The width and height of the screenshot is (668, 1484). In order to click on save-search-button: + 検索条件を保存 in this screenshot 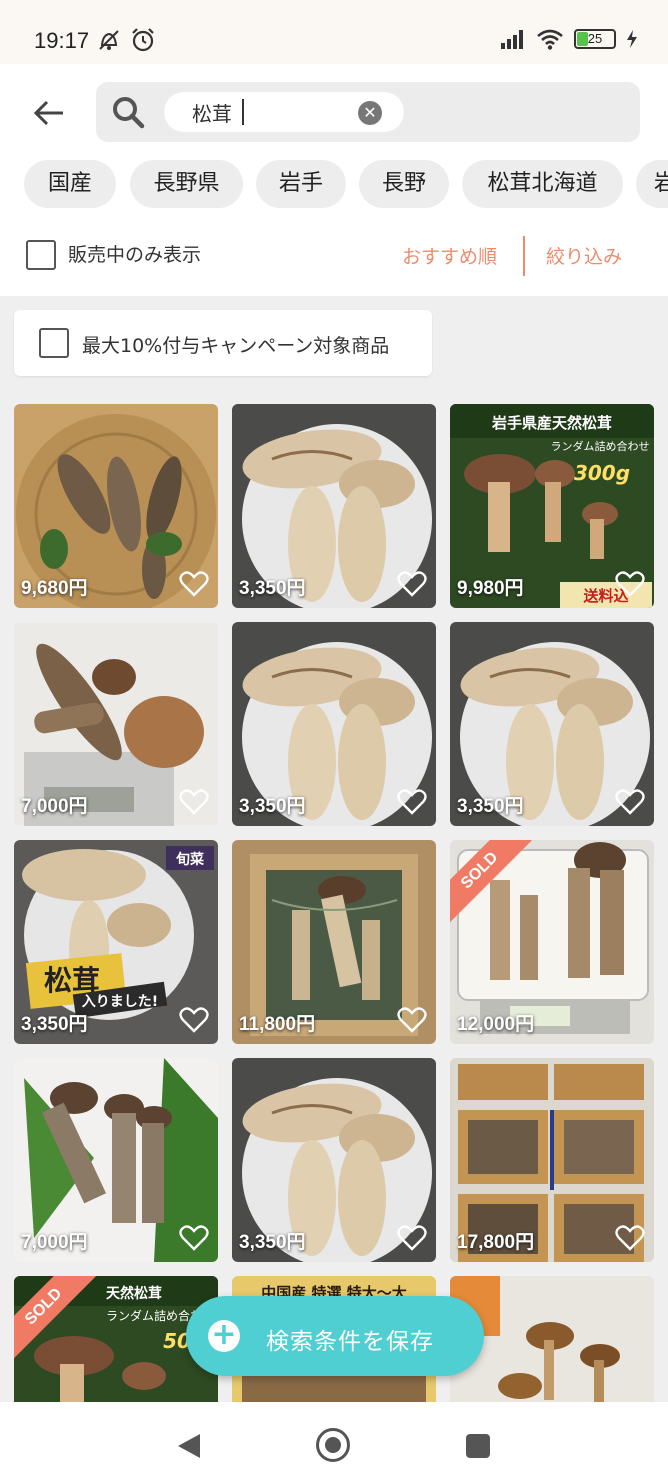, I will do `click(335, 1336)`.